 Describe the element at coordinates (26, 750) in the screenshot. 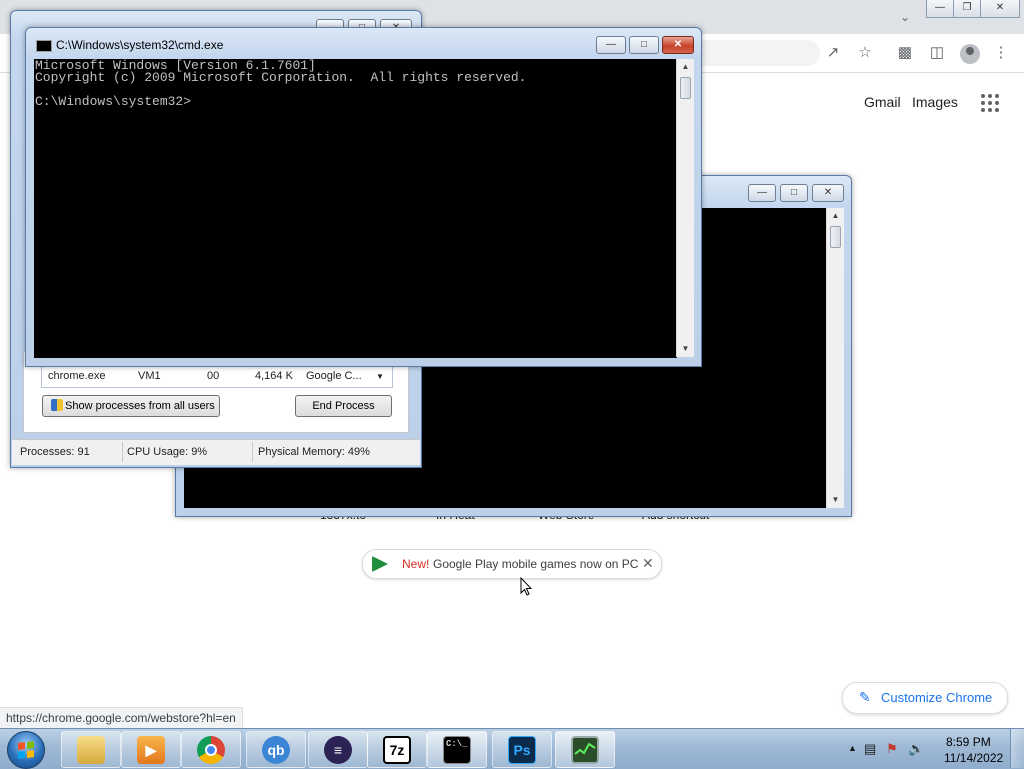

I see `start-button-windows-icon` at that location.